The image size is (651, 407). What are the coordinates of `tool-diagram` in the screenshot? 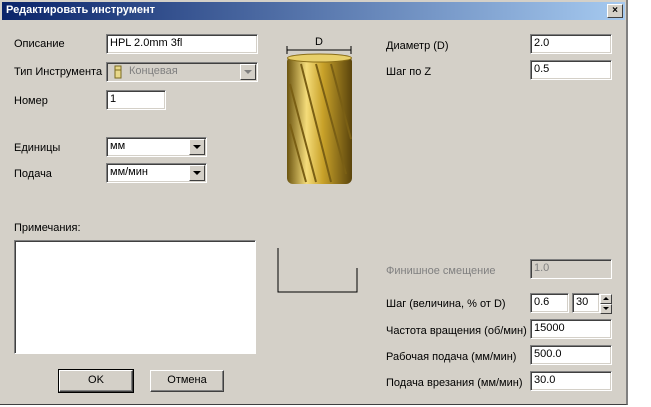 It's located at (317, 169).